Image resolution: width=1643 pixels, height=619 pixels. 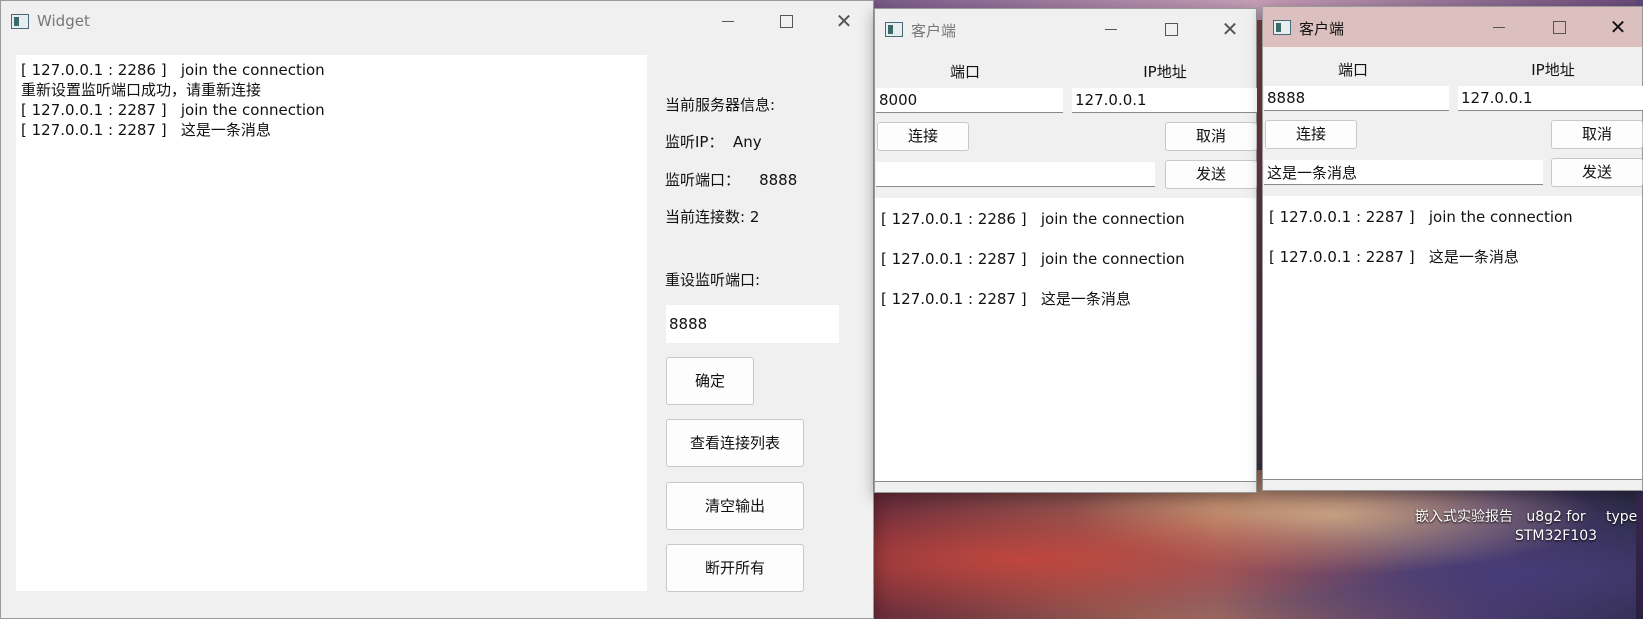 I want to click on listen-port-label: 监听端口： 8888, so click(x=731, y=180).